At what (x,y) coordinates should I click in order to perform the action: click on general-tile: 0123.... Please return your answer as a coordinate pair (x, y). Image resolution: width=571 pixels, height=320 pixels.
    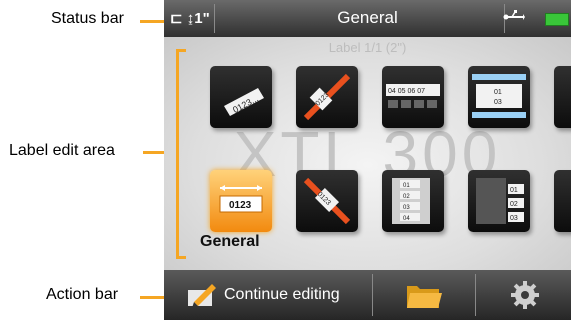
    Looking at the image, I should click on (241, 97).